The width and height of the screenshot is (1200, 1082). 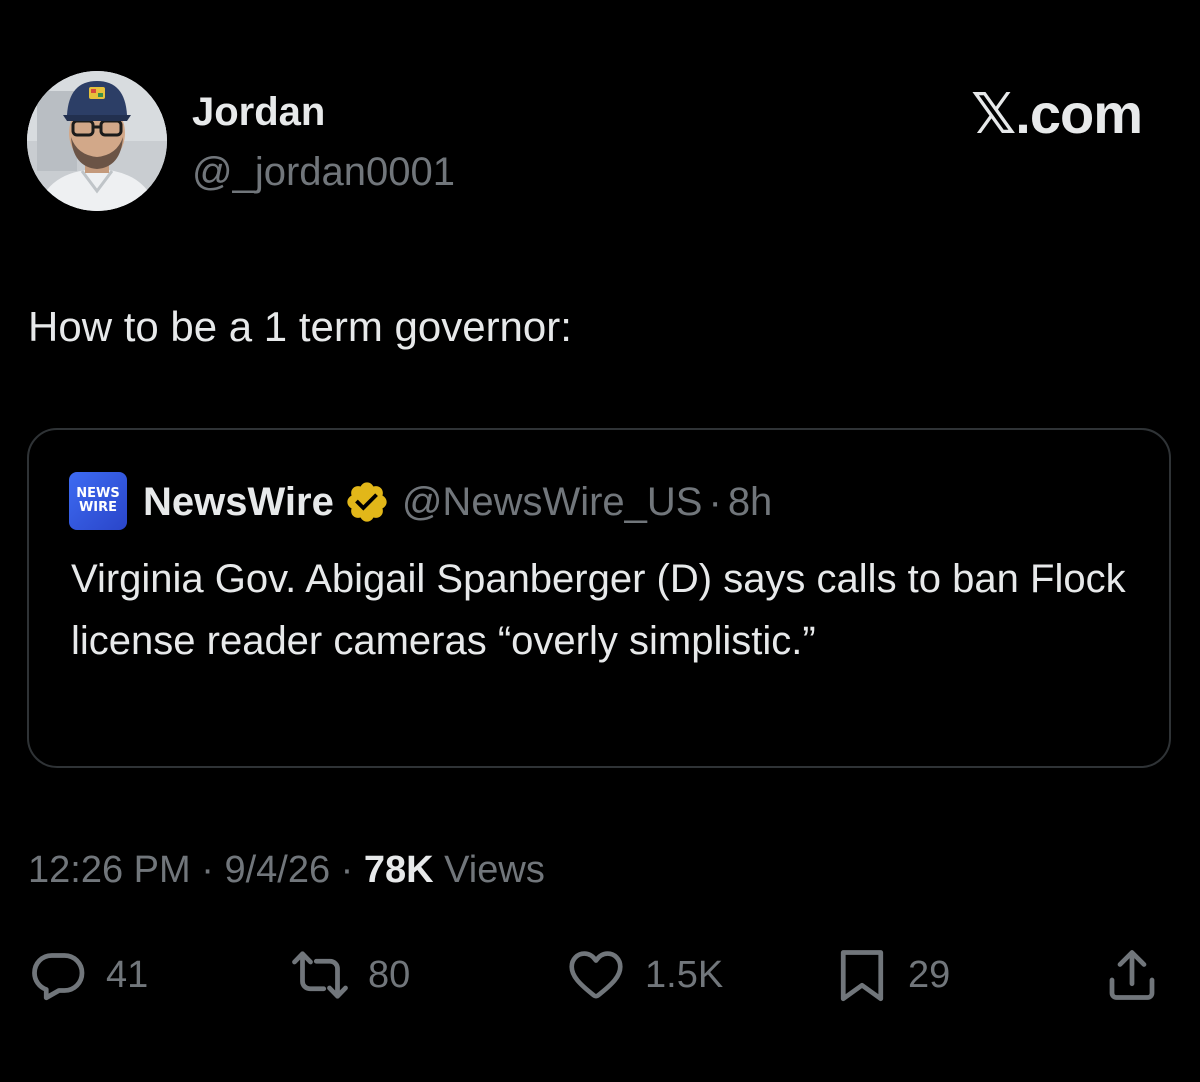 I want to click on author-handle: @_jordan0001, so click(x=323, y=172).